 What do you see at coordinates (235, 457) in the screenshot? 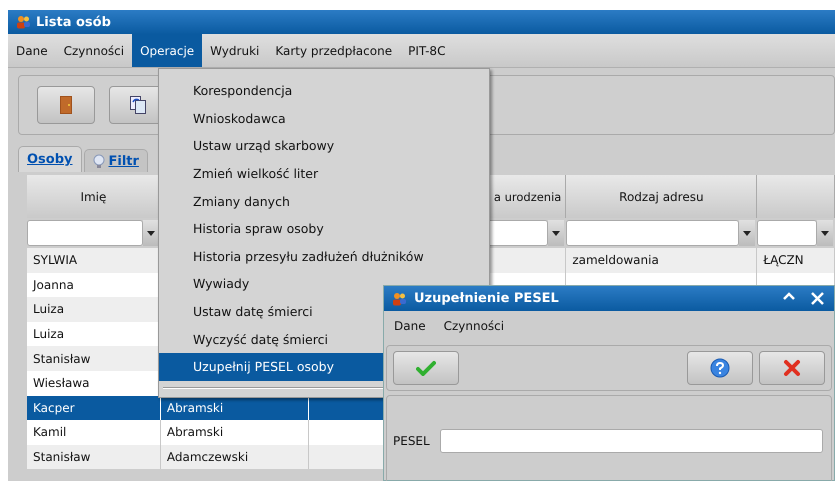
I see `table-cell: Adamczewski` at bounding box center [235, 457].